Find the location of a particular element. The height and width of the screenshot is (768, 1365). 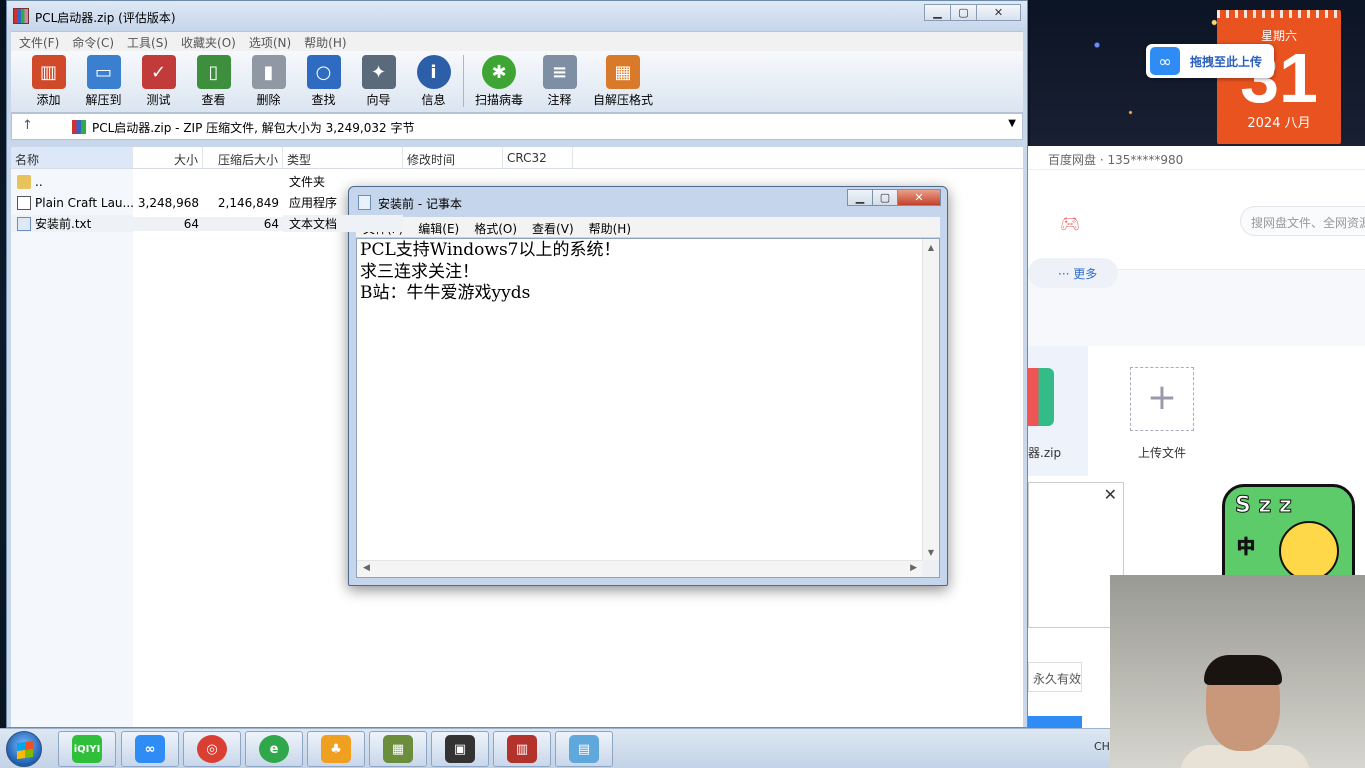

archive-icon is located at coordinates (79, 127).